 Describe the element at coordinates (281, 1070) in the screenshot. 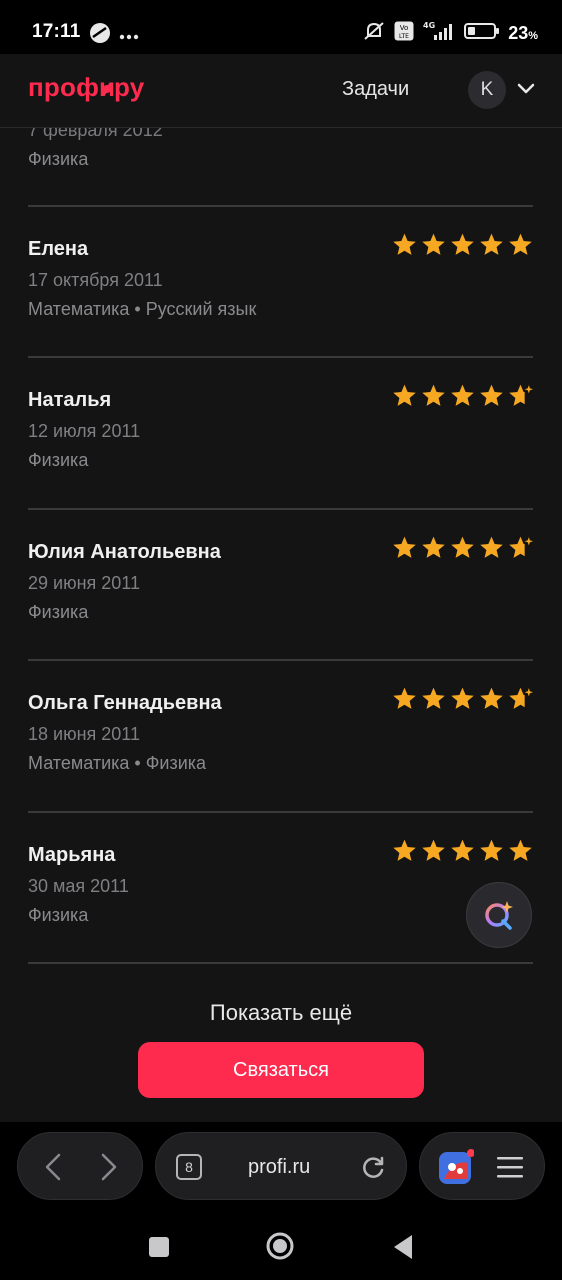

I see `contact-button: Связаться` at that location.